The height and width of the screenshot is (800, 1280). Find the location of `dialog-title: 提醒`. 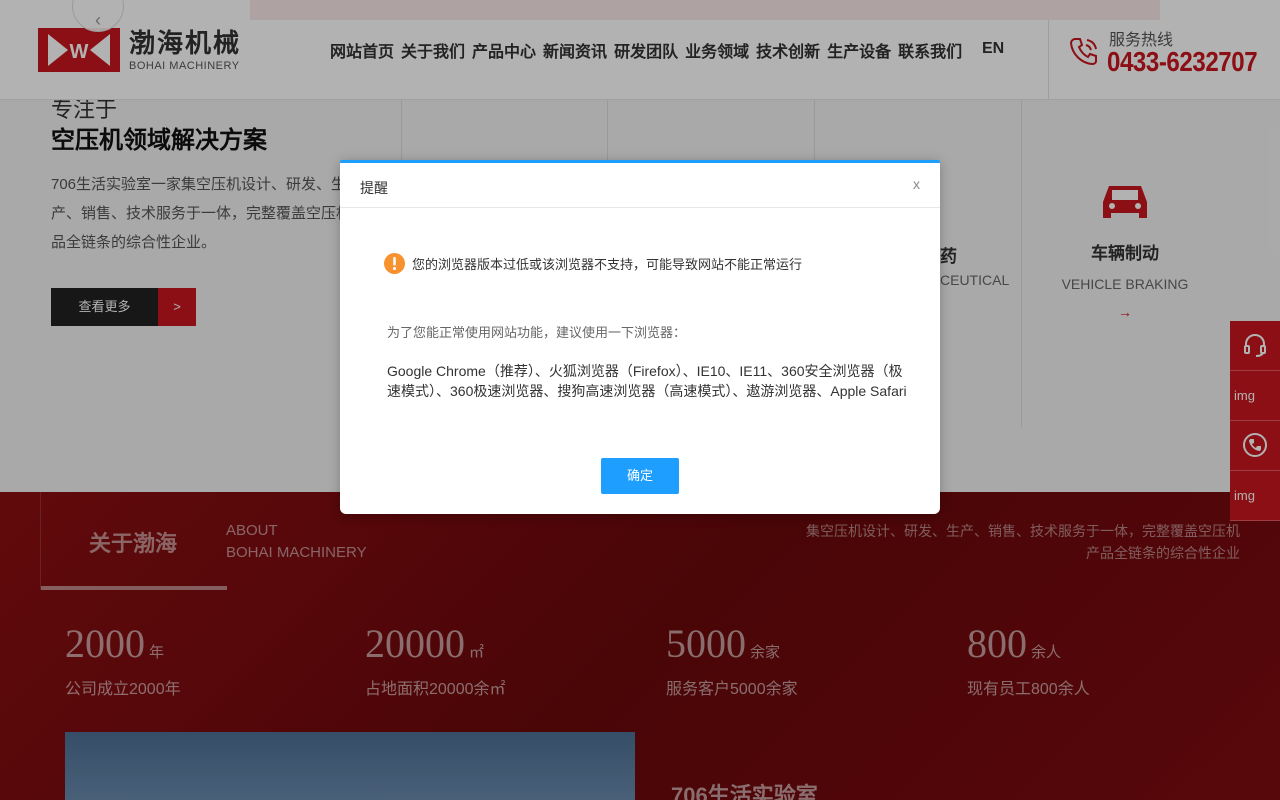

dialog-title: 提醒 is located at coordinates (374, 188).